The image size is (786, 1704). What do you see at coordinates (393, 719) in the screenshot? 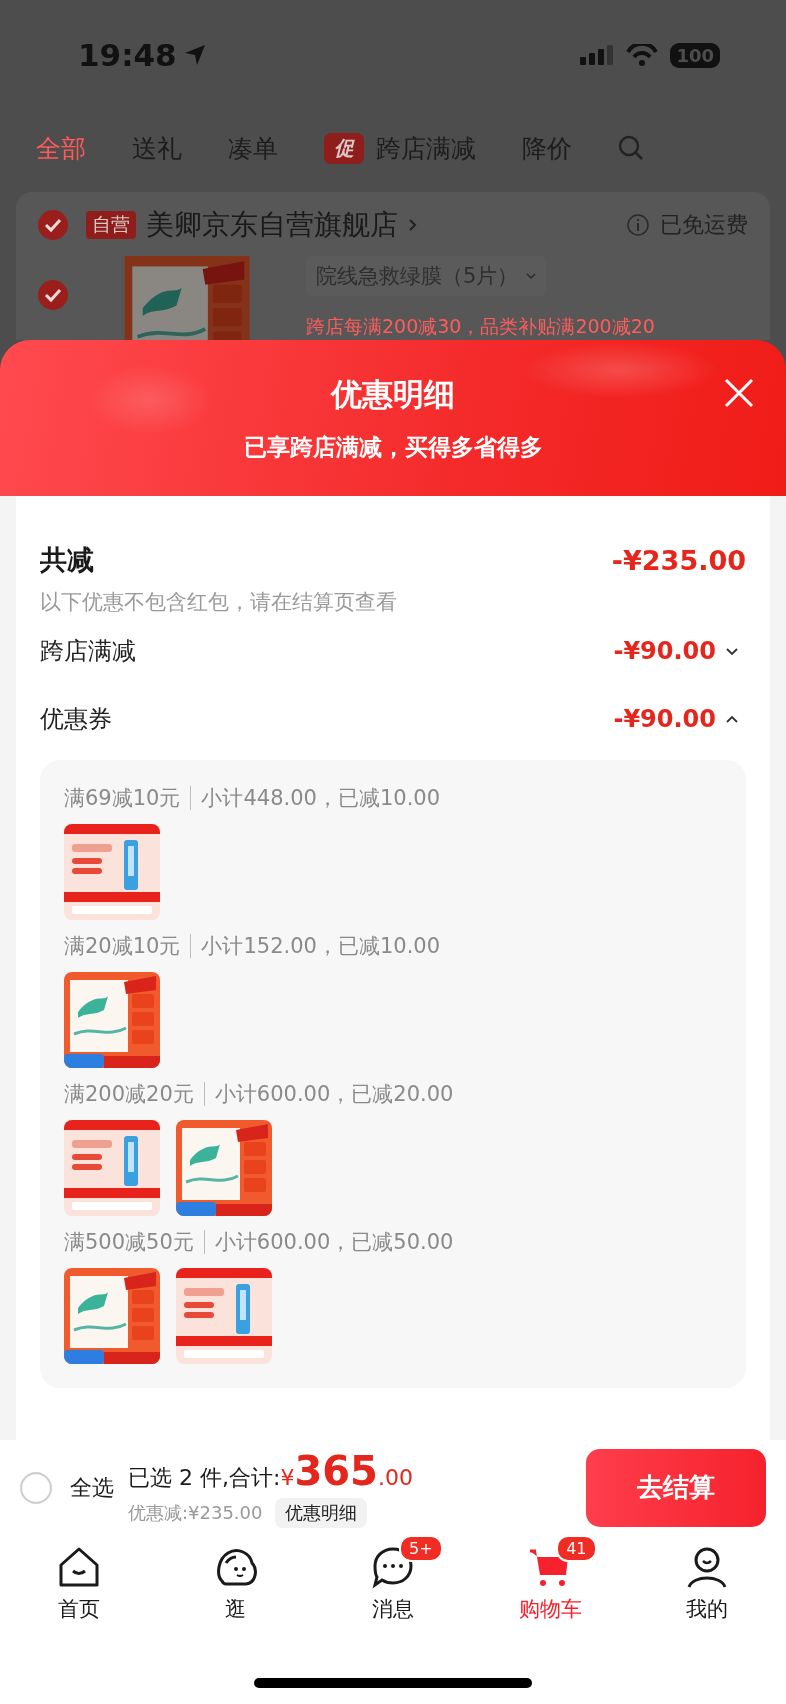
I see `discount-row: 优惠券 -¥90.00` at bounding box center [393, 719].